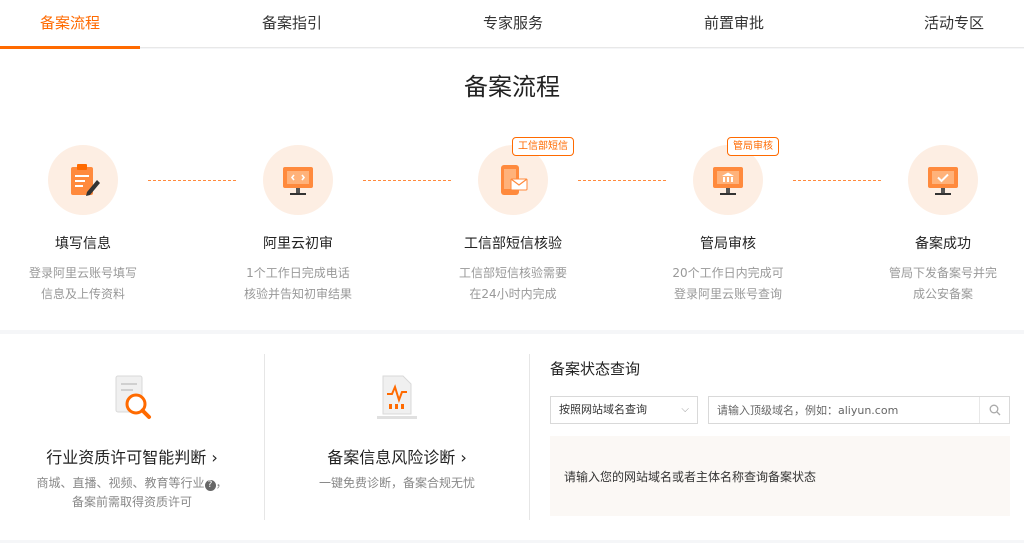 Image resolution: width=1024 pixels, height=543 pixels. What do you see at coordinates (512, 273) in the screenshot?
I see `step-desc-line: 工信部短信核验需要` at bounding box center [512, 273].